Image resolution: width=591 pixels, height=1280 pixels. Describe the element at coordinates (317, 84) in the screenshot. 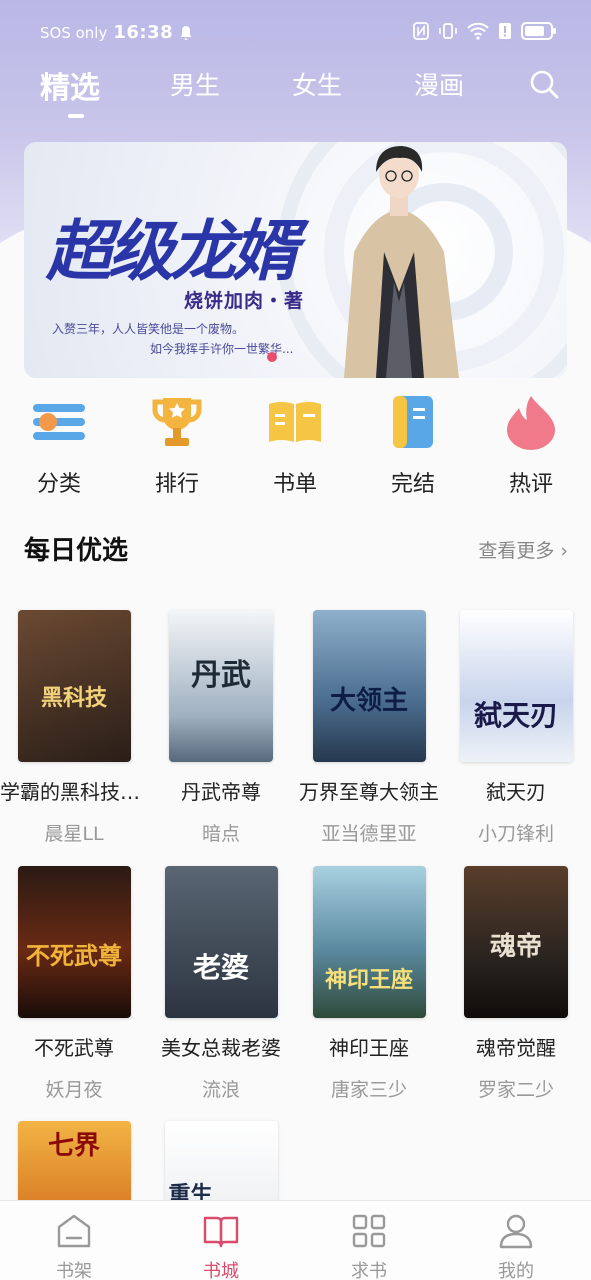

I see `tab-female: 女生` at that location.